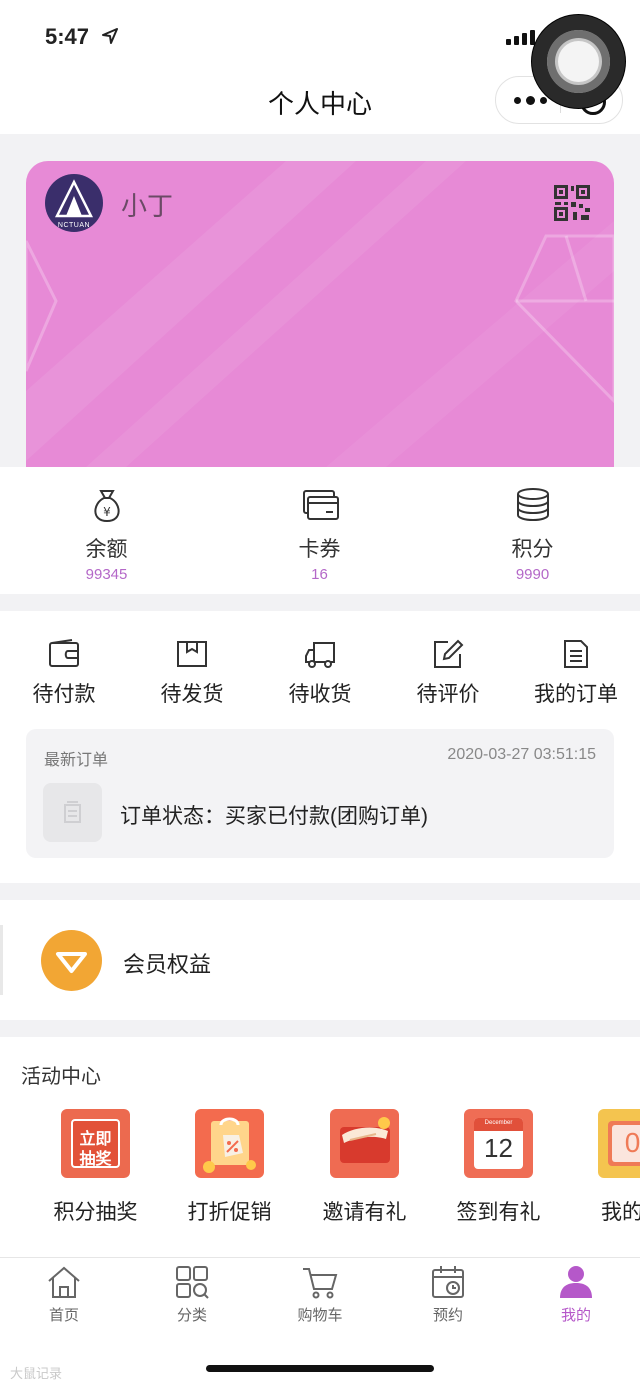 This screenshot has height=1385, width=640. I want to click on assets-row: ¥ 余额 99345 卡券 16 积分 9990, so click(320, 530).